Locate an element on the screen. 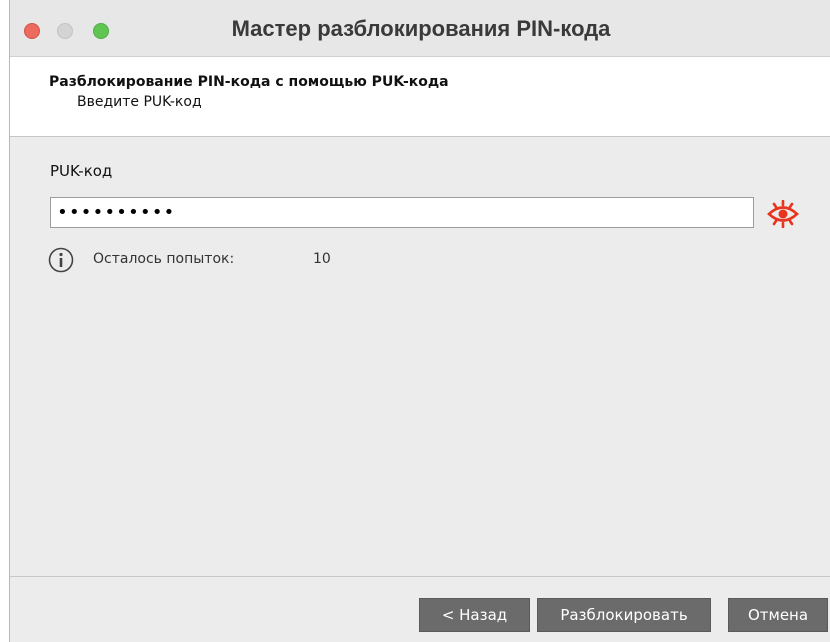 This screenshot has width=830, height=642. window-title: Мастер разблокирования PIN-кода is located at coordinates (421, 28).